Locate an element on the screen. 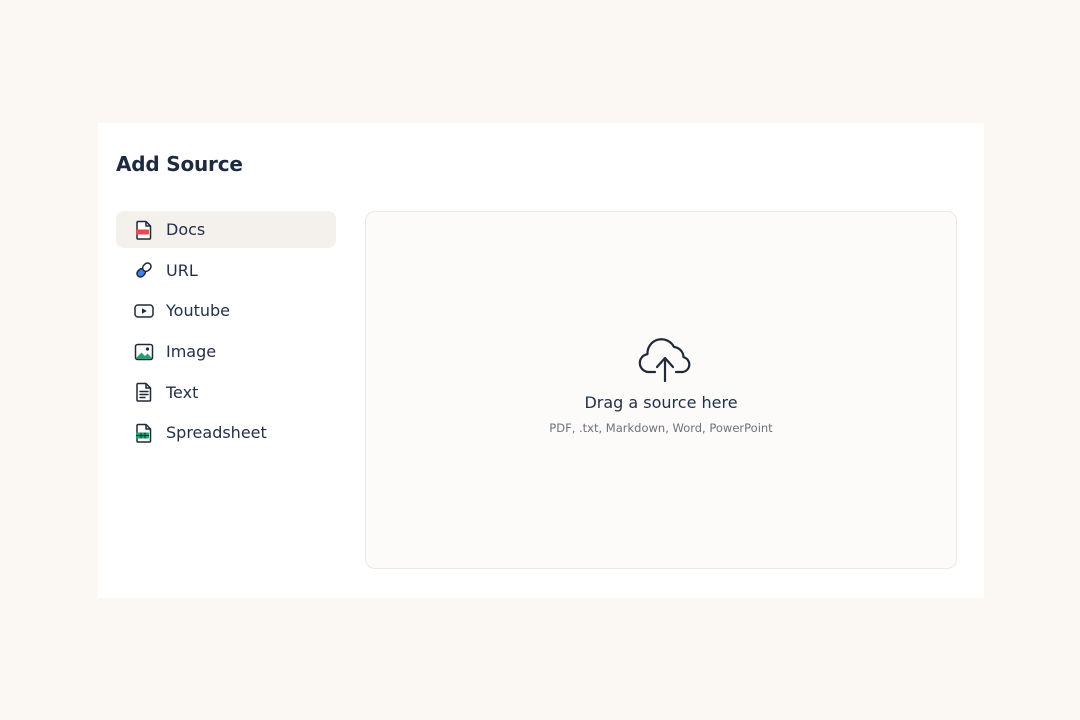  image-icon is located at coordinates (144, 352).